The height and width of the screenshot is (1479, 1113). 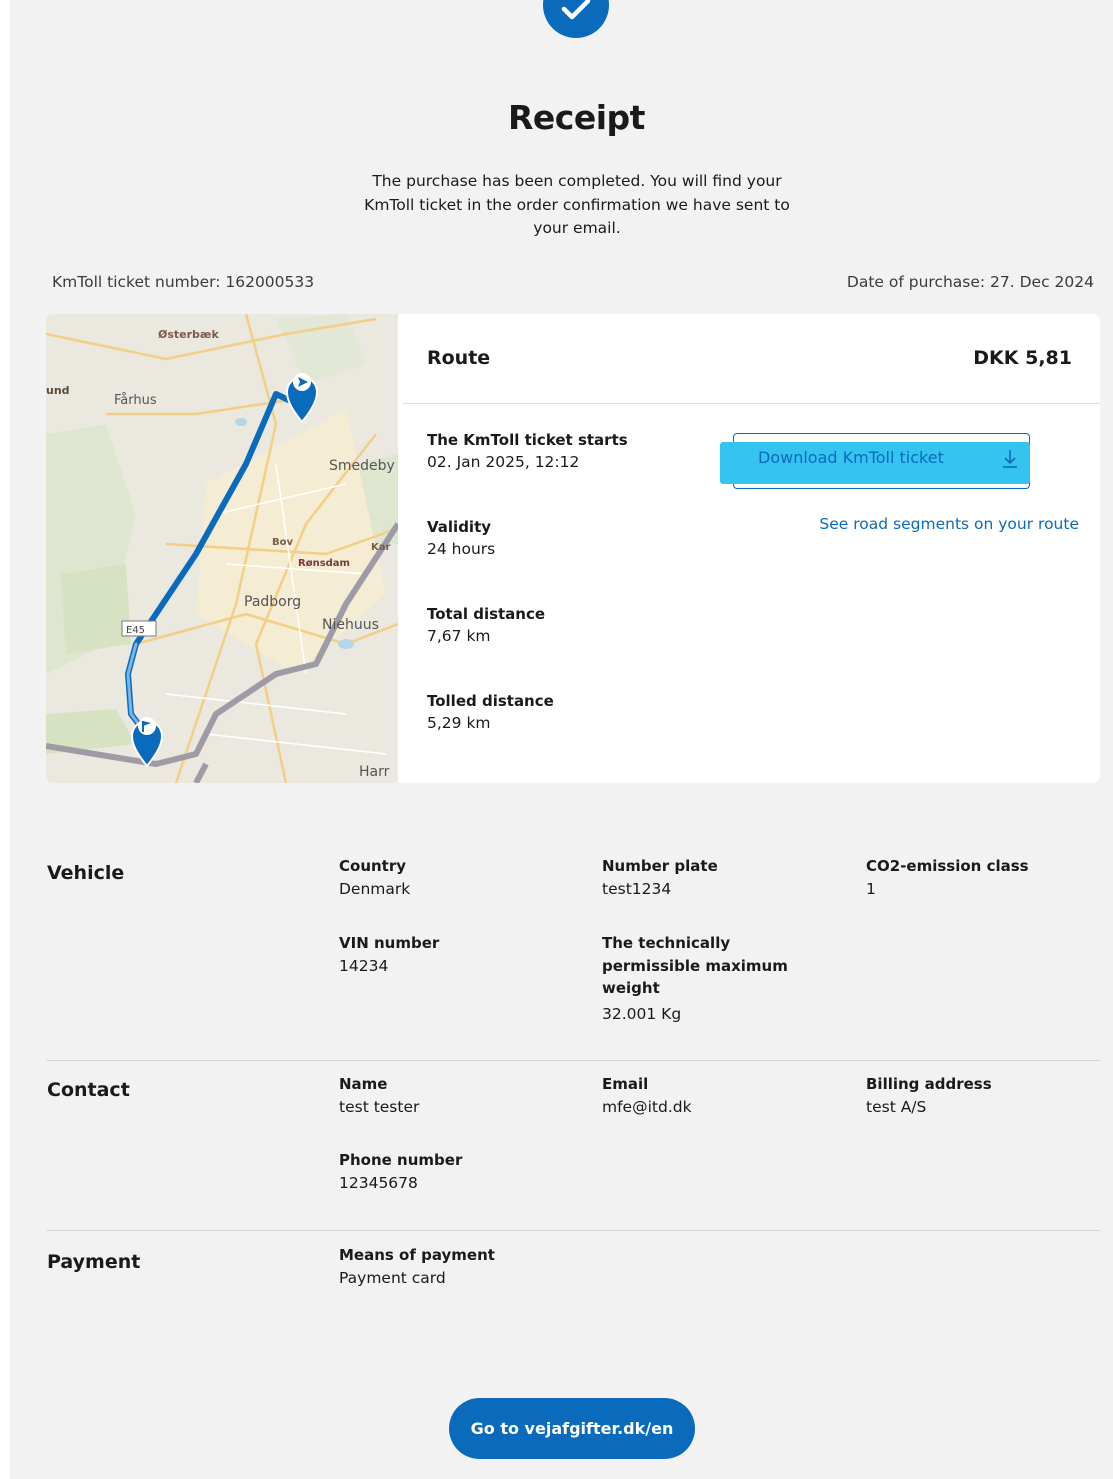 I want to click on total-distance: Total distance 7,67 km, so click(x=486, y=625).